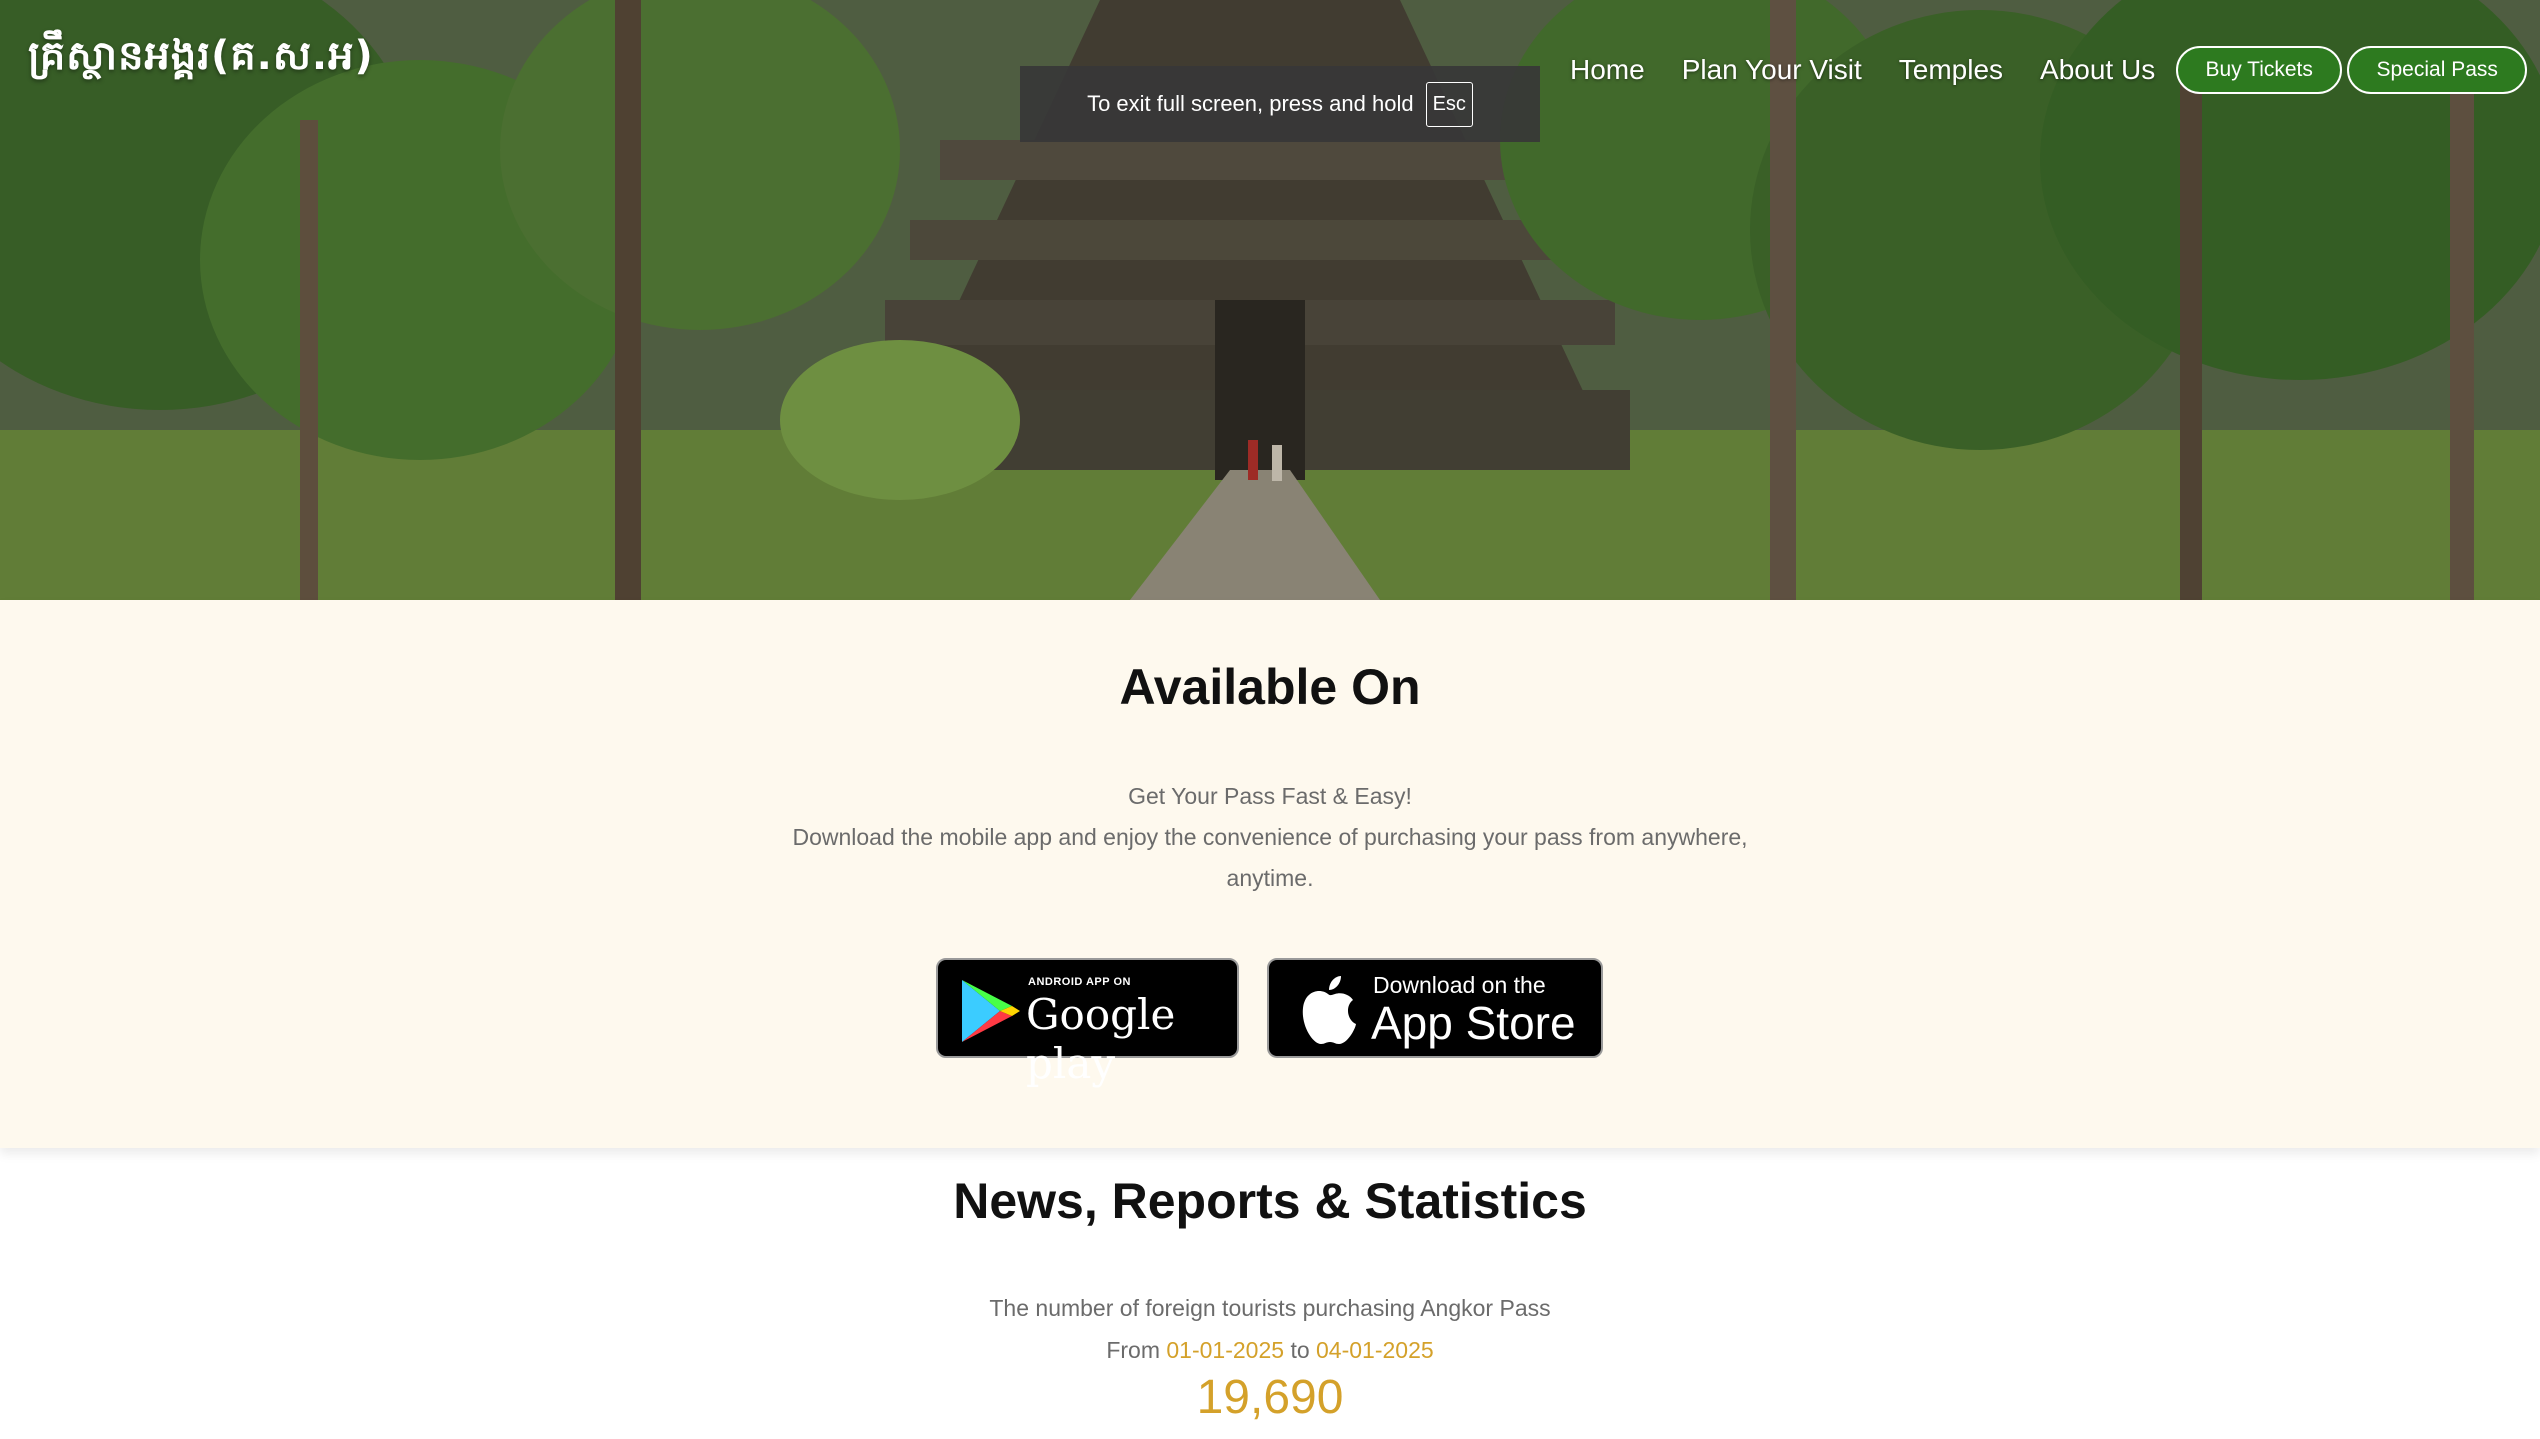 The image size is (2540, 1439). Describe the element at coordinates (1329, 1010) in the screenshot. I see `apple-icon` at that location.